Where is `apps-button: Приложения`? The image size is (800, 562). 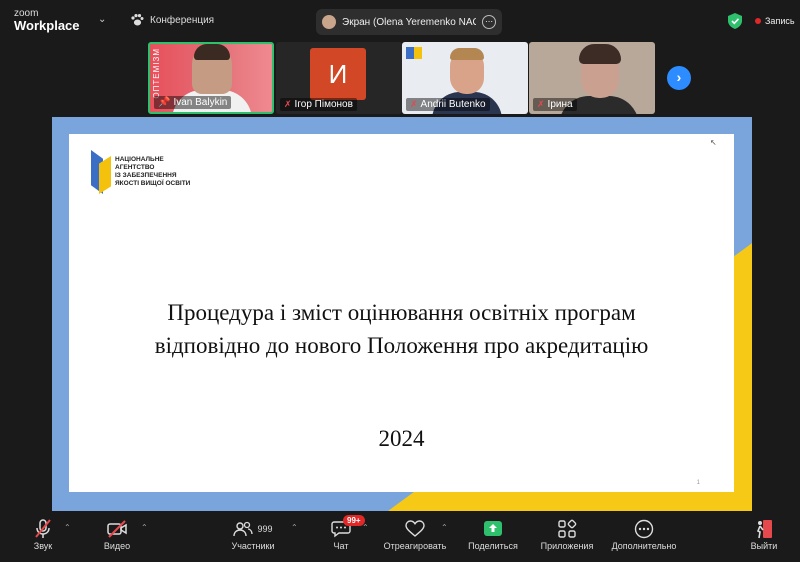 apps-button: Приложения is located at coordinates (567, 534).